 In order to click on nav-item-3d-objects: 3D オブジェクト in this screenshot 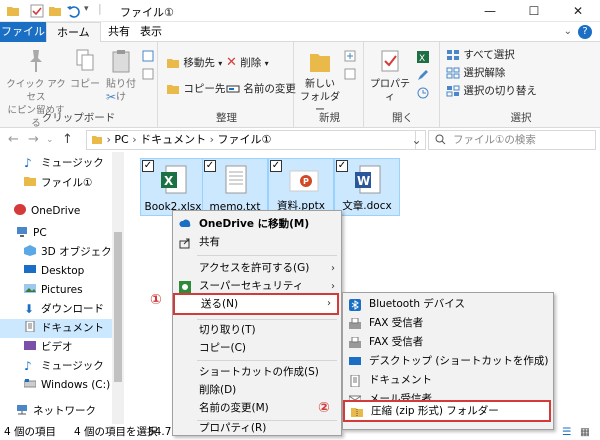, I will do `click(73, 252)`.